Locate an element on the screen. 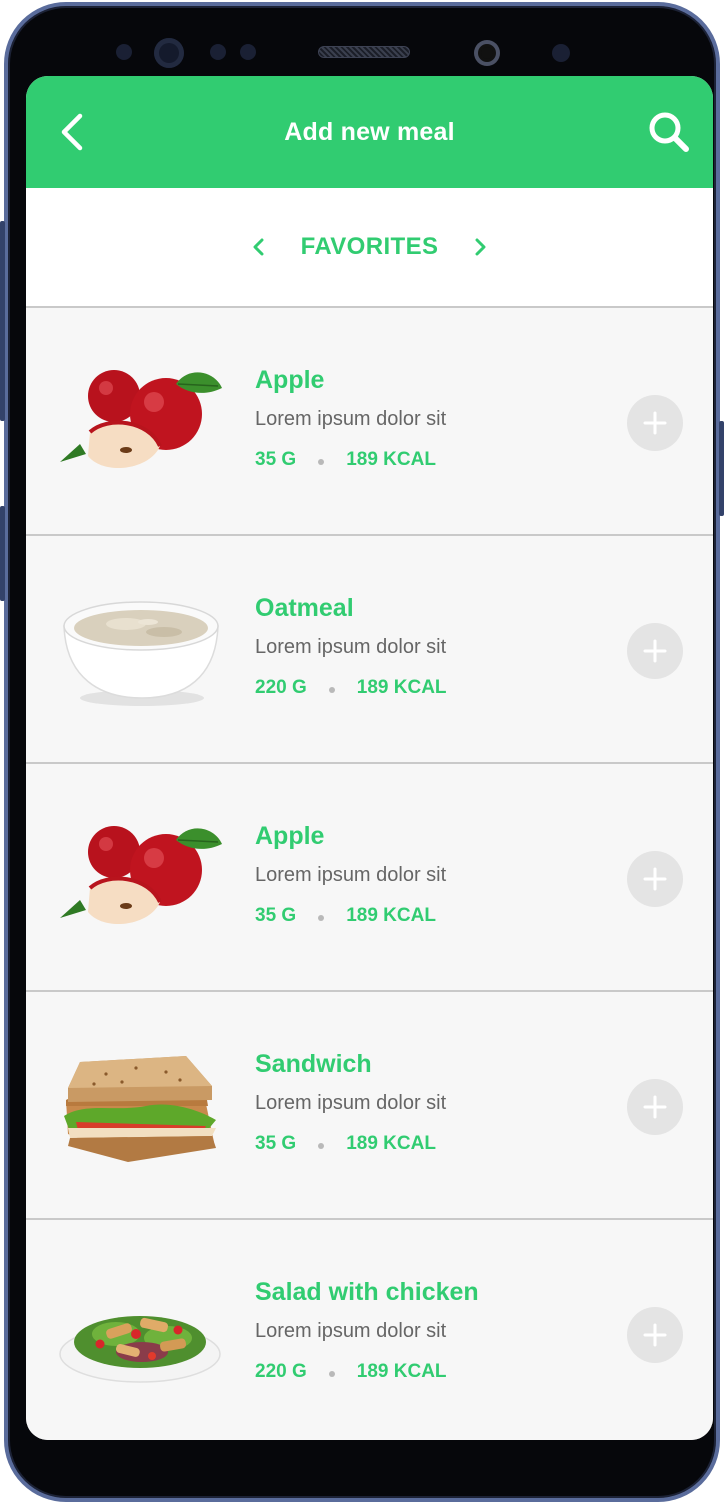  front-camera is located at coordinates (169, 53).